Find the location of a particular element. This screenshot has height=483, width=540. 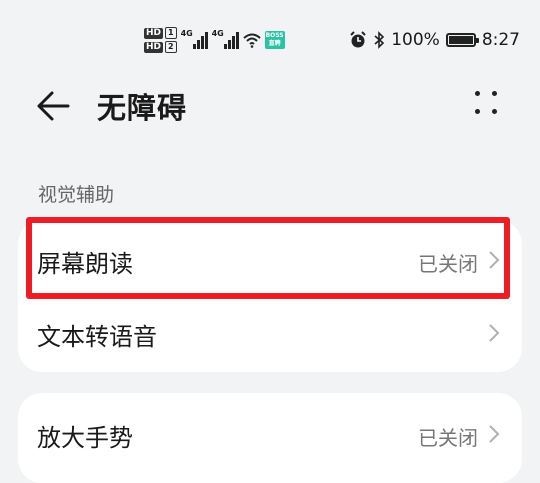

network-type-2: 4G is located at coordinates (217, 33).